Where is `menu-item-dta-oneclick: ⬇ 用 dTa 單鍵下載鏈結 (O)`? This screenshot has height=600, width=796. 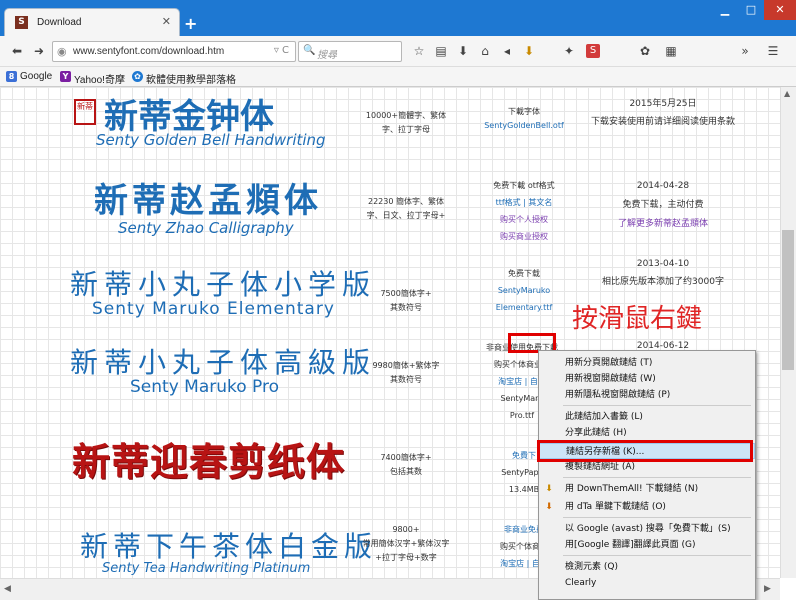
menu-item-dta-oneclick: ⬇ 用 dTa 單鍵下載鏈結 (O) is located at coordinates (647, 507).